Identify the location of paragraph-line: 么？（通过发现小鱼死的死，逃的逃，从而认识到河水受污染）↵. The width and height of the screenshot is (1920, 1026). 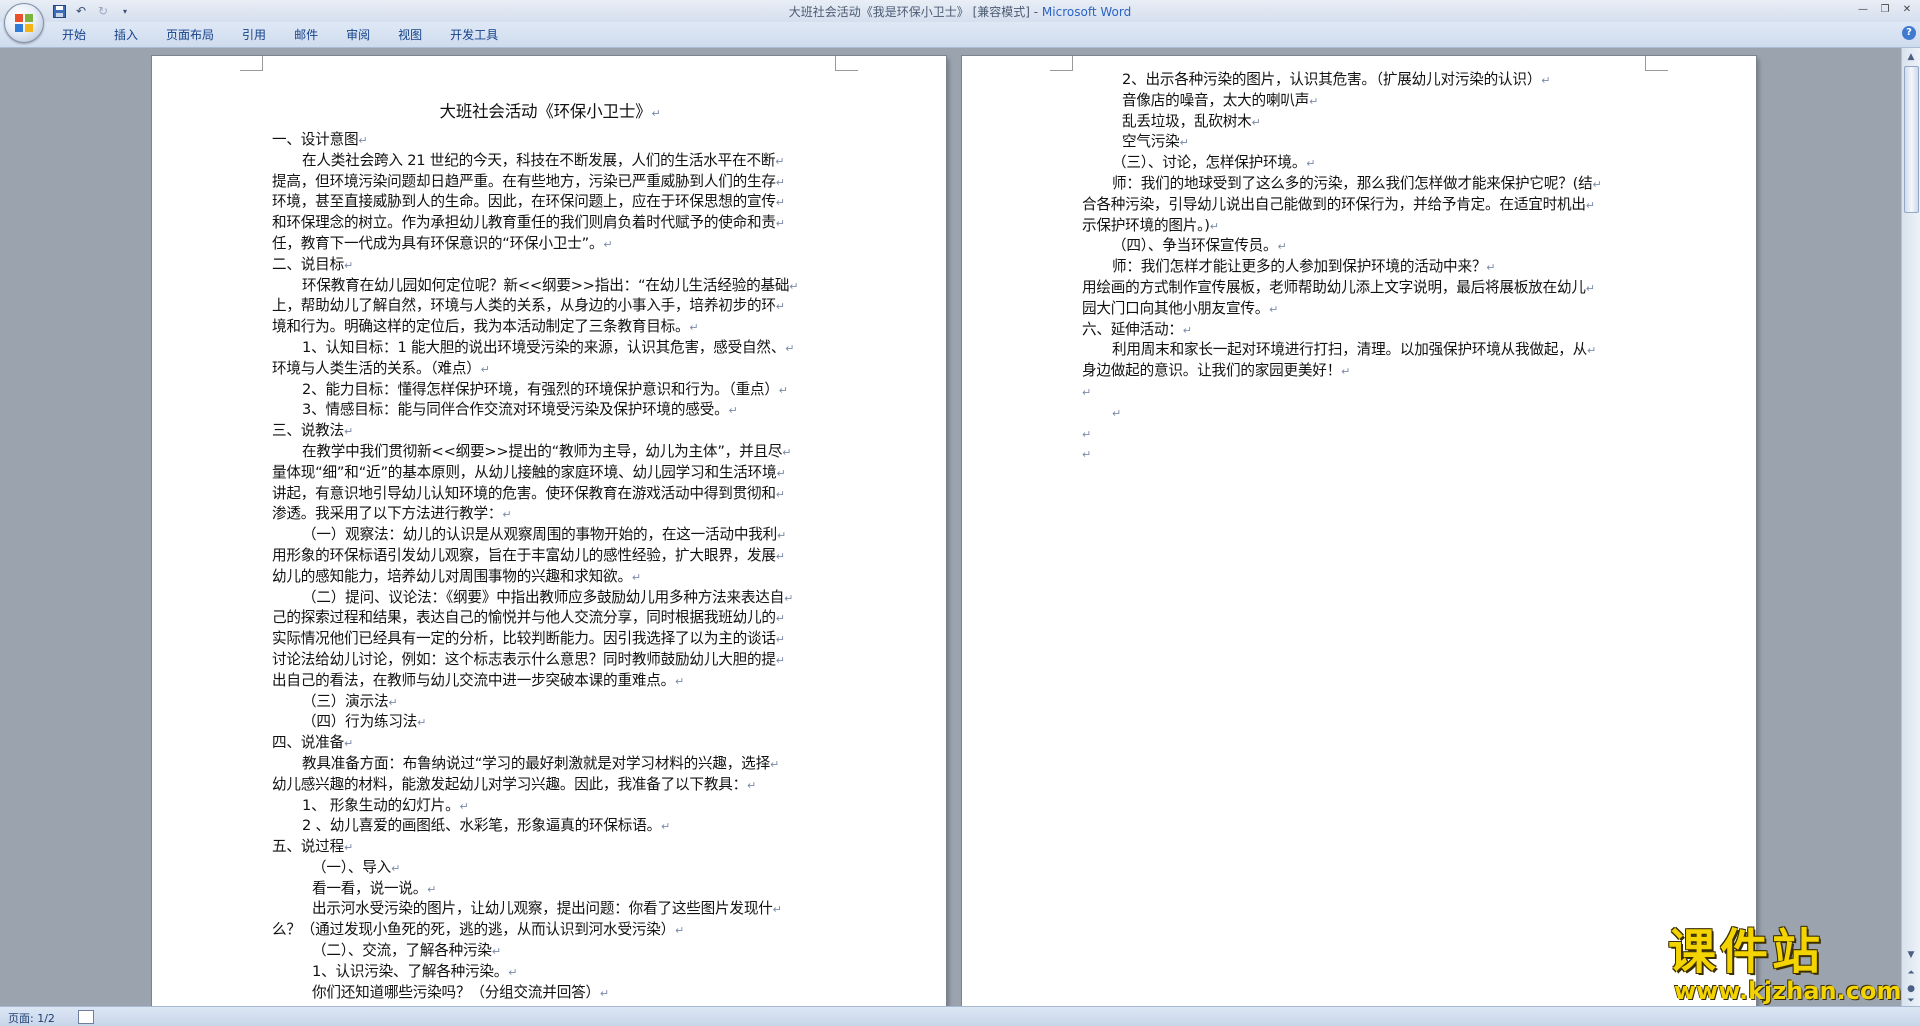
(550, 930).